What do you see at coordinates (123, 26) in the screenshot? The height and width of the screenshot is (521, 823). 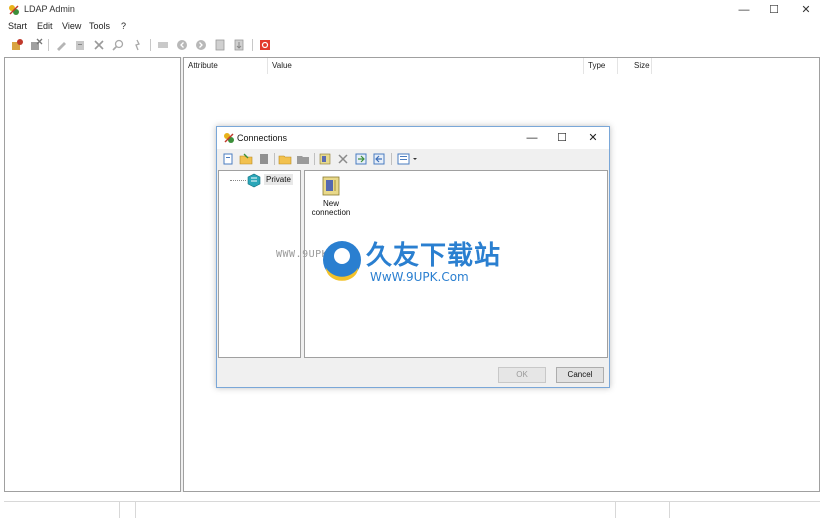 I see `menu-help: ?` at bounding box center [123, 26].